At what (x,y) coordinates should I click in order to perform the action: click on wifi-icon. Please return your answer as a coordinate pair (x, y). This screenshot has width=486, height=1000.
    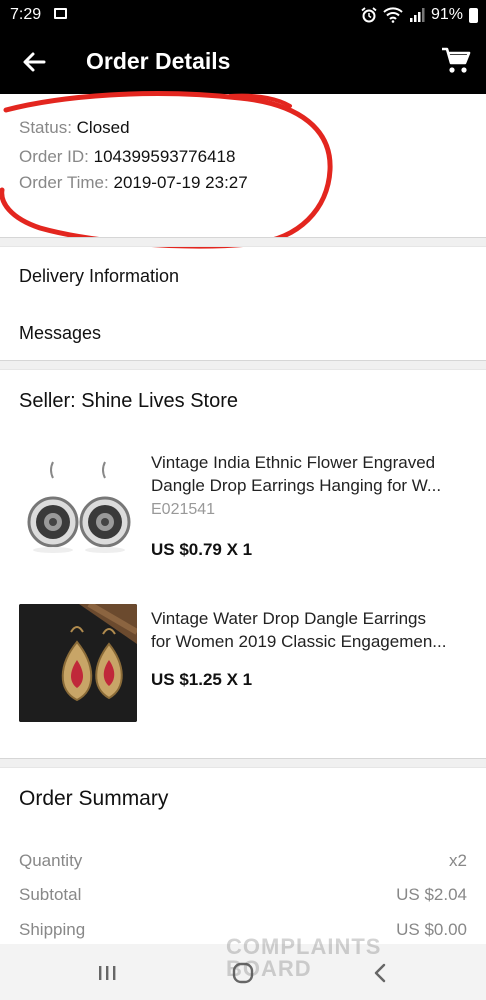
    Looking at the image, I should click on (393, 15).